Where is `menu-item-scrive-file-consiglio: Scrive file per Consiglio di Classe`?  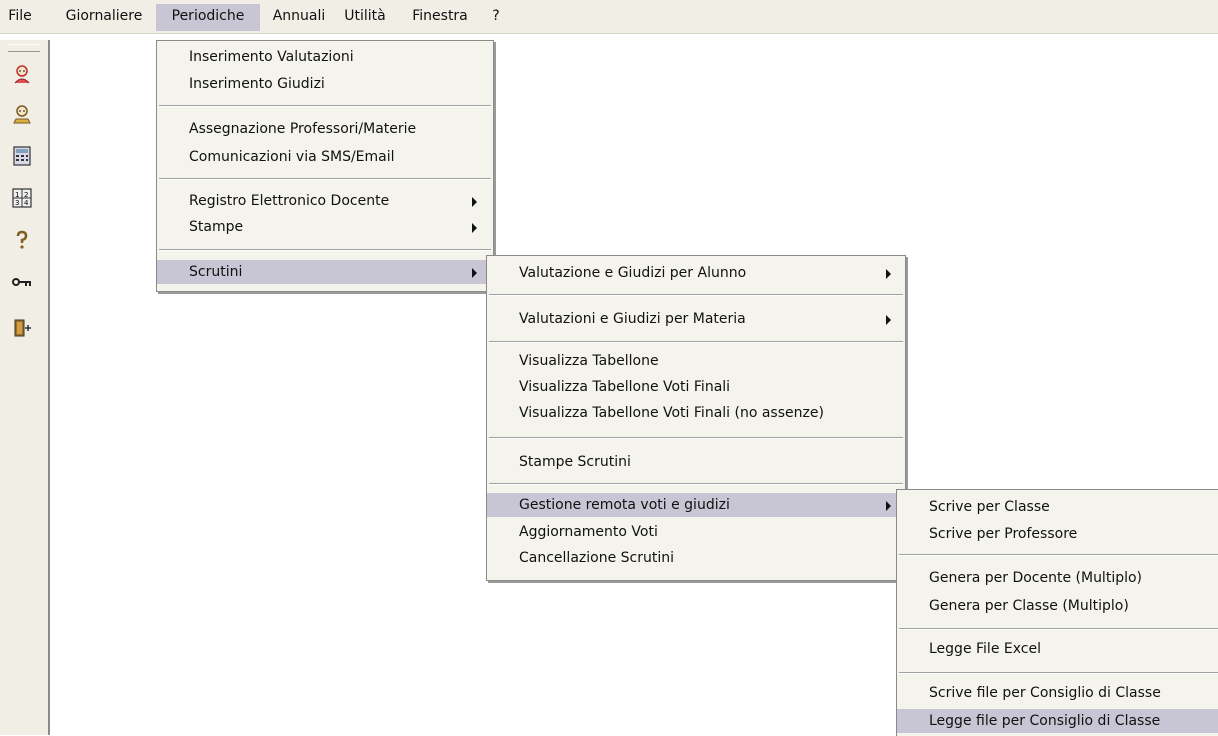 menu-item-scrive-file-consiglio: Scrive file per Consiglio di Classe is located at coordinates (1057, 693).